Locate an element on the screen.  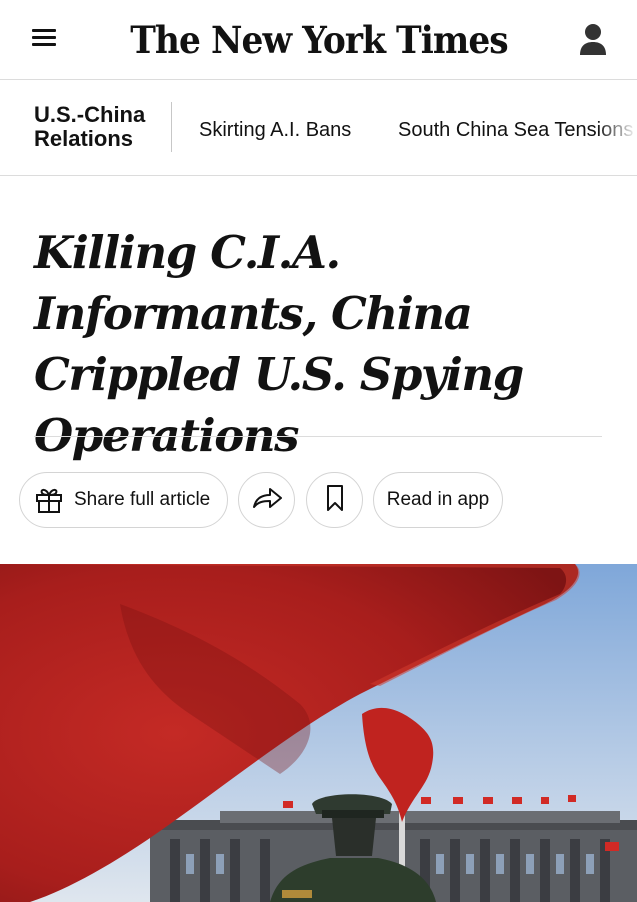
section-link-skirting-ai-bans: Skirting A.I. Bans is located at coordinates (275, 130).